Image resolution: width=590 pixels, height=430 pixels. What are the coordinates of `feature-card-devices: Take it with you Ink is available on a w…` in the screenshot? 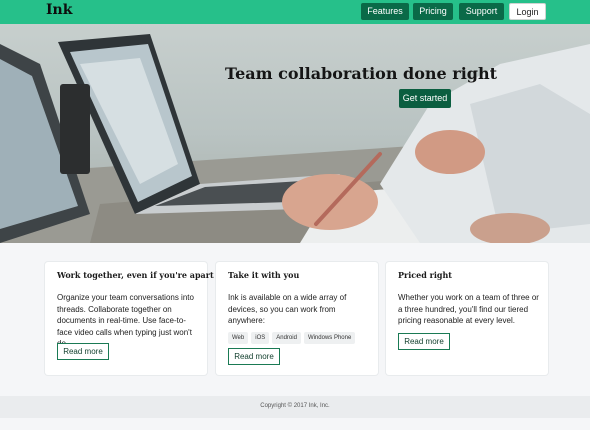 It's located at (297, 318).